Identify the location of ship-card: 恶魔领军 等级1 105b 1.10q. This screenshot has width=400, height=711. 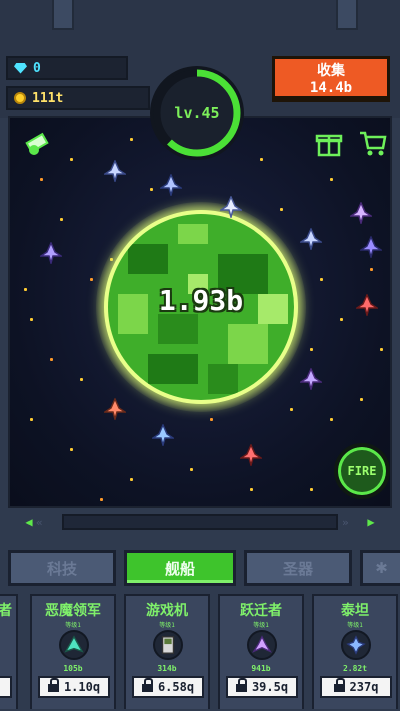
(73, 651).